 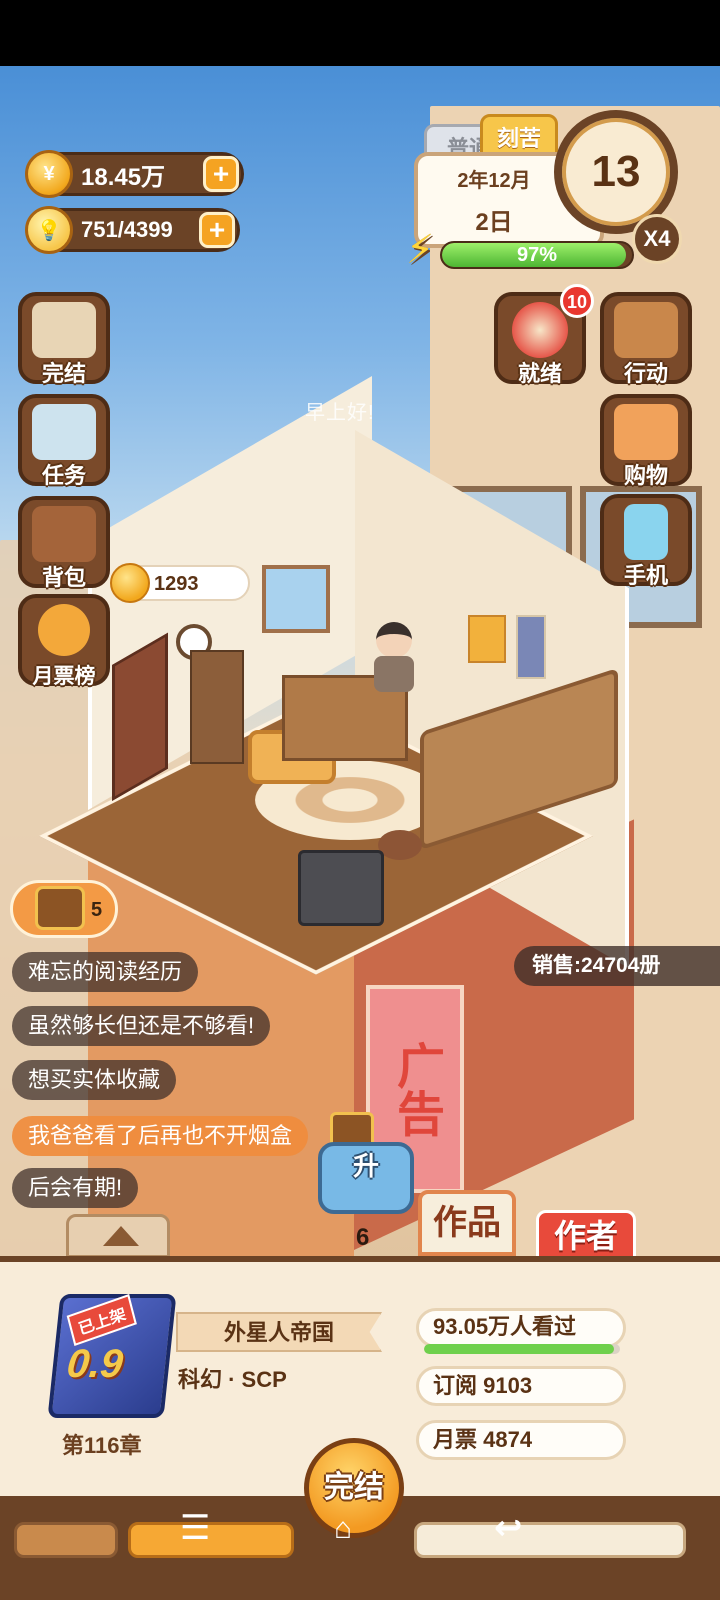 I want to click on views-progress-fill, so click(x=519, y=1349).